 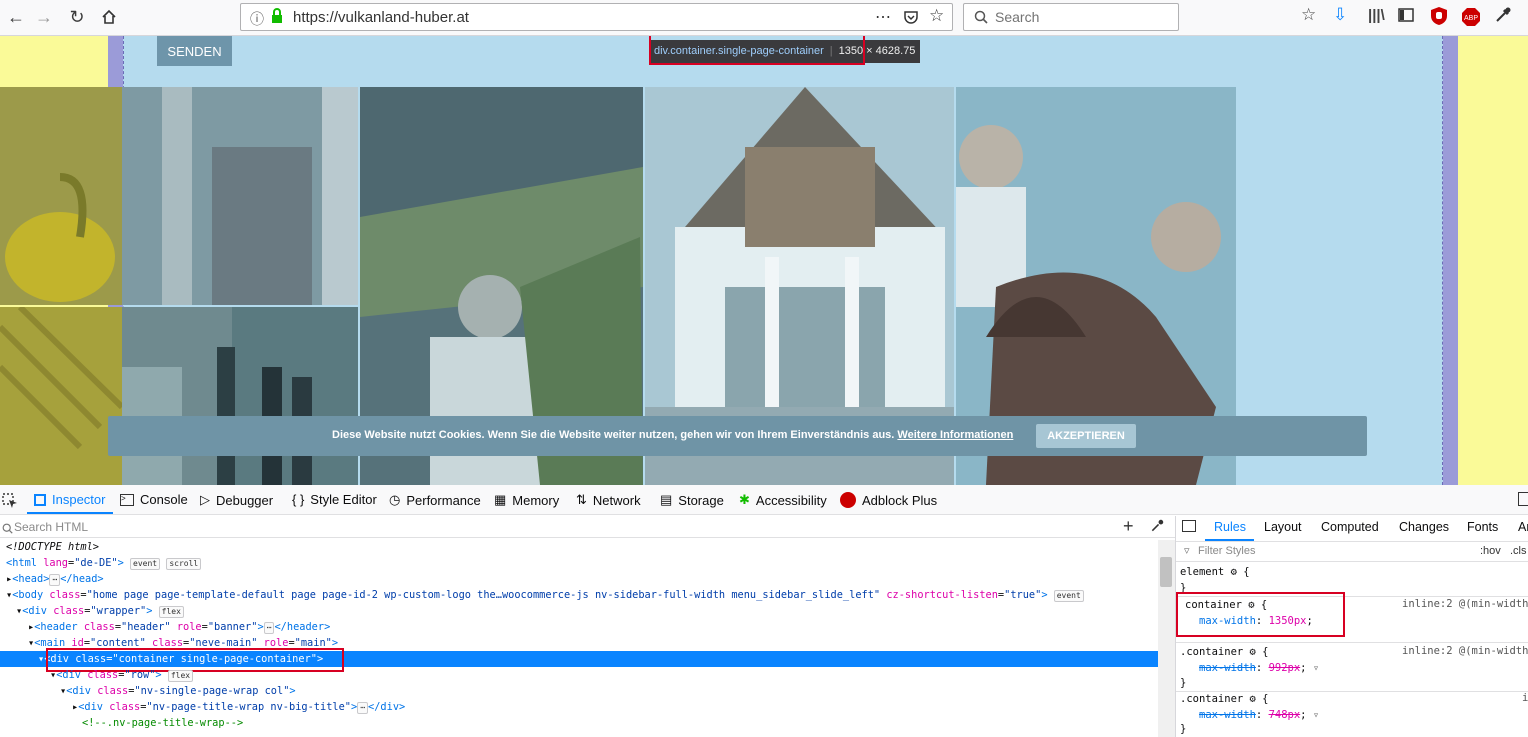 I want to click on rule3-declaration: max-width: 748px; ▿, so click(x=1259, y=715).